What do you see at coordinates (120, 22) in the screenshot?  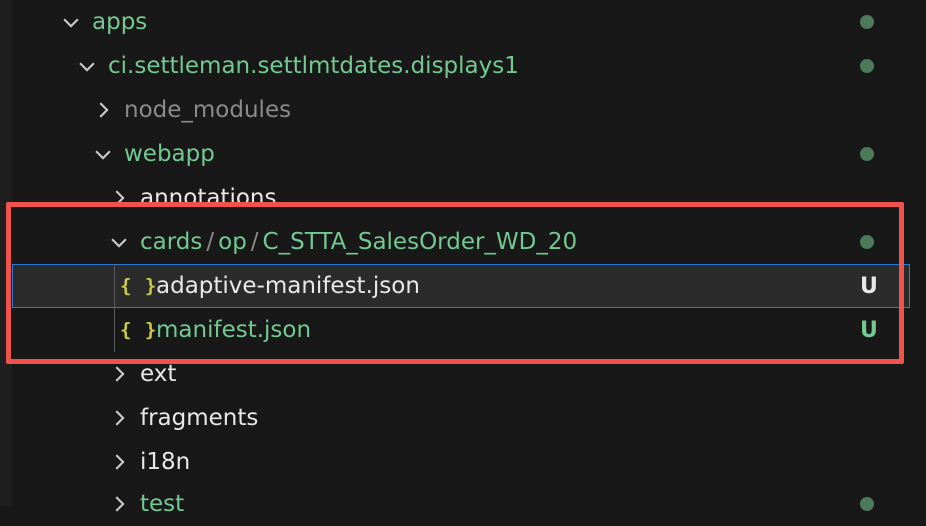 I see `tree-item-label: apps` at bounding box center [120, 22].